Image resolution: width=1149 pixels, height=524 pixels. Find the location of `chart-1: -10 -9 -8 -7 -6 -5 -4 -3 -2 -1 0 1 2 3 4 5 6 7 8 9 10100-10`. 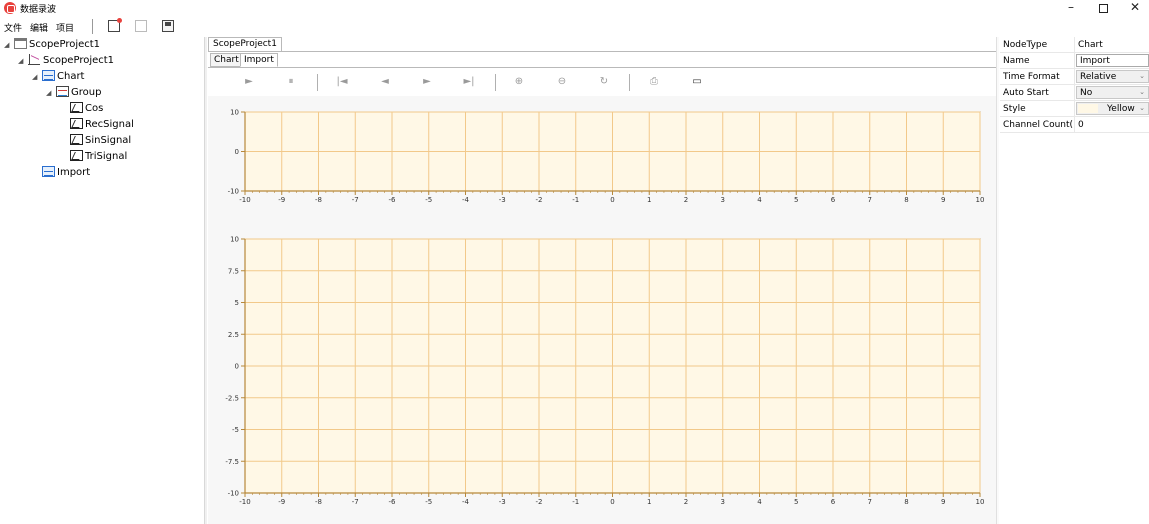

chart-1: -10 -9 -8 -7 -6 -5 -4 -3 -2 -1 0 1 2 3 4 5 6 7 8 9 10100-10 is located at coordinates (606, 157).